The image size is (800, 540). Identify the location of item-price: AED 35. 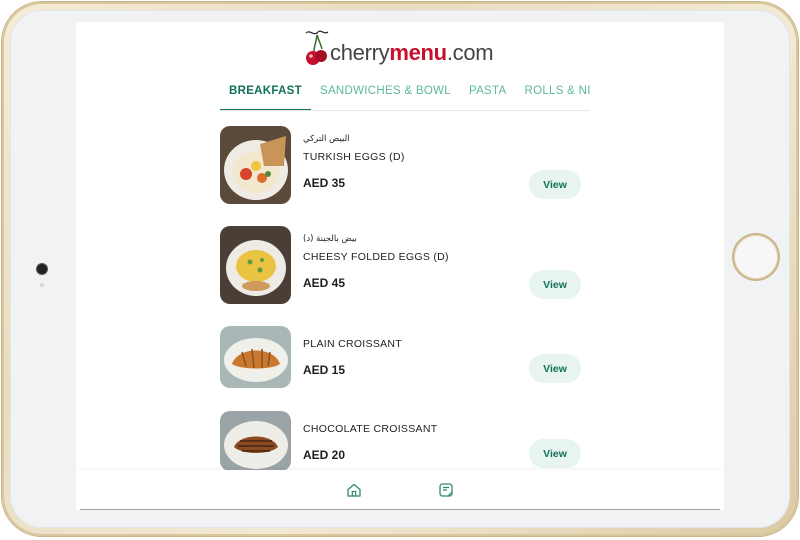
(324, 183).